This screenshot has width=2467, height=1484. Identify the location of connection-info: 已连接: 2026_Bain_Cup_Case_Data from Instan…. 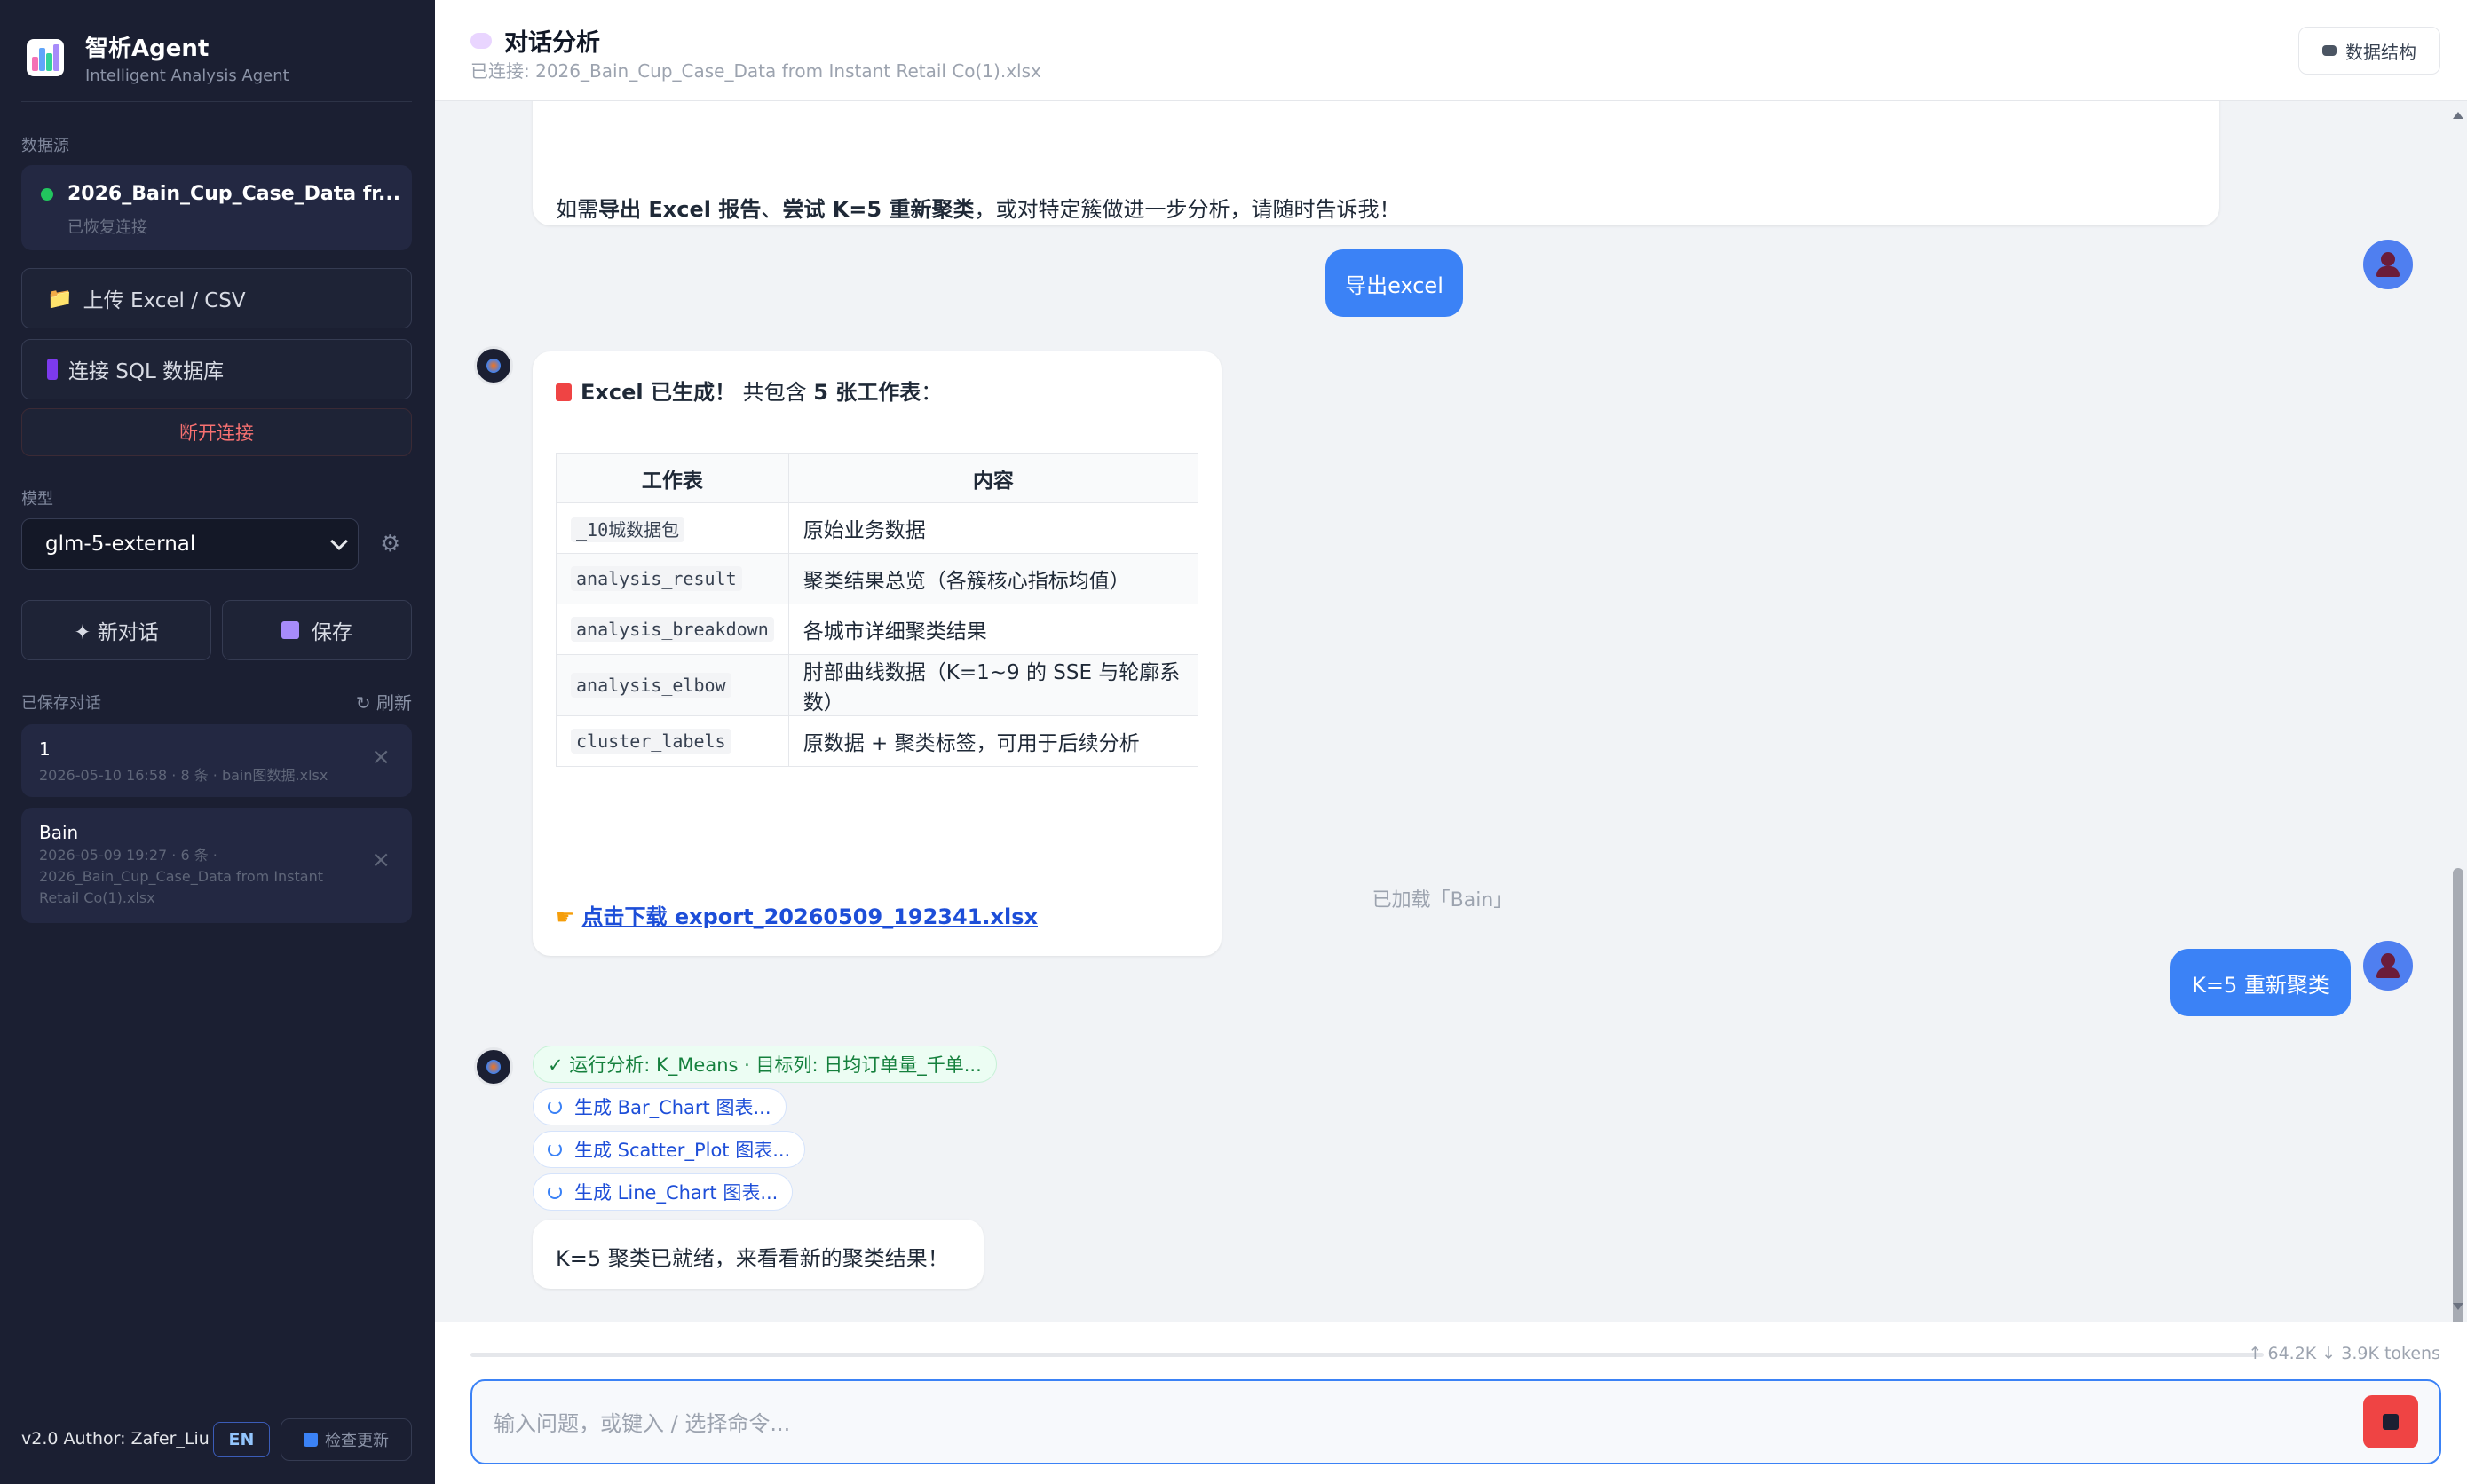
(755, 71).